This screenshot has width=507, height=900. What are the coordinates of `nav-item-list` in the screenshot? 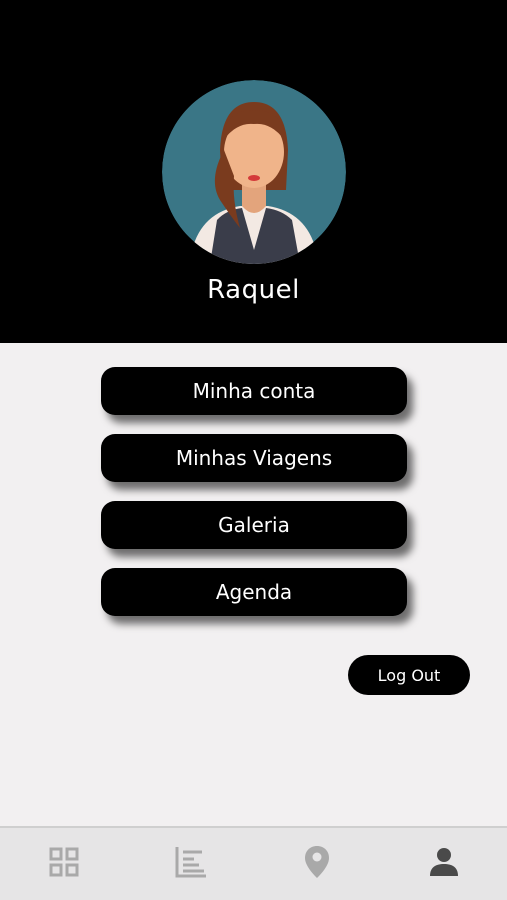 It's located at (191, 864).